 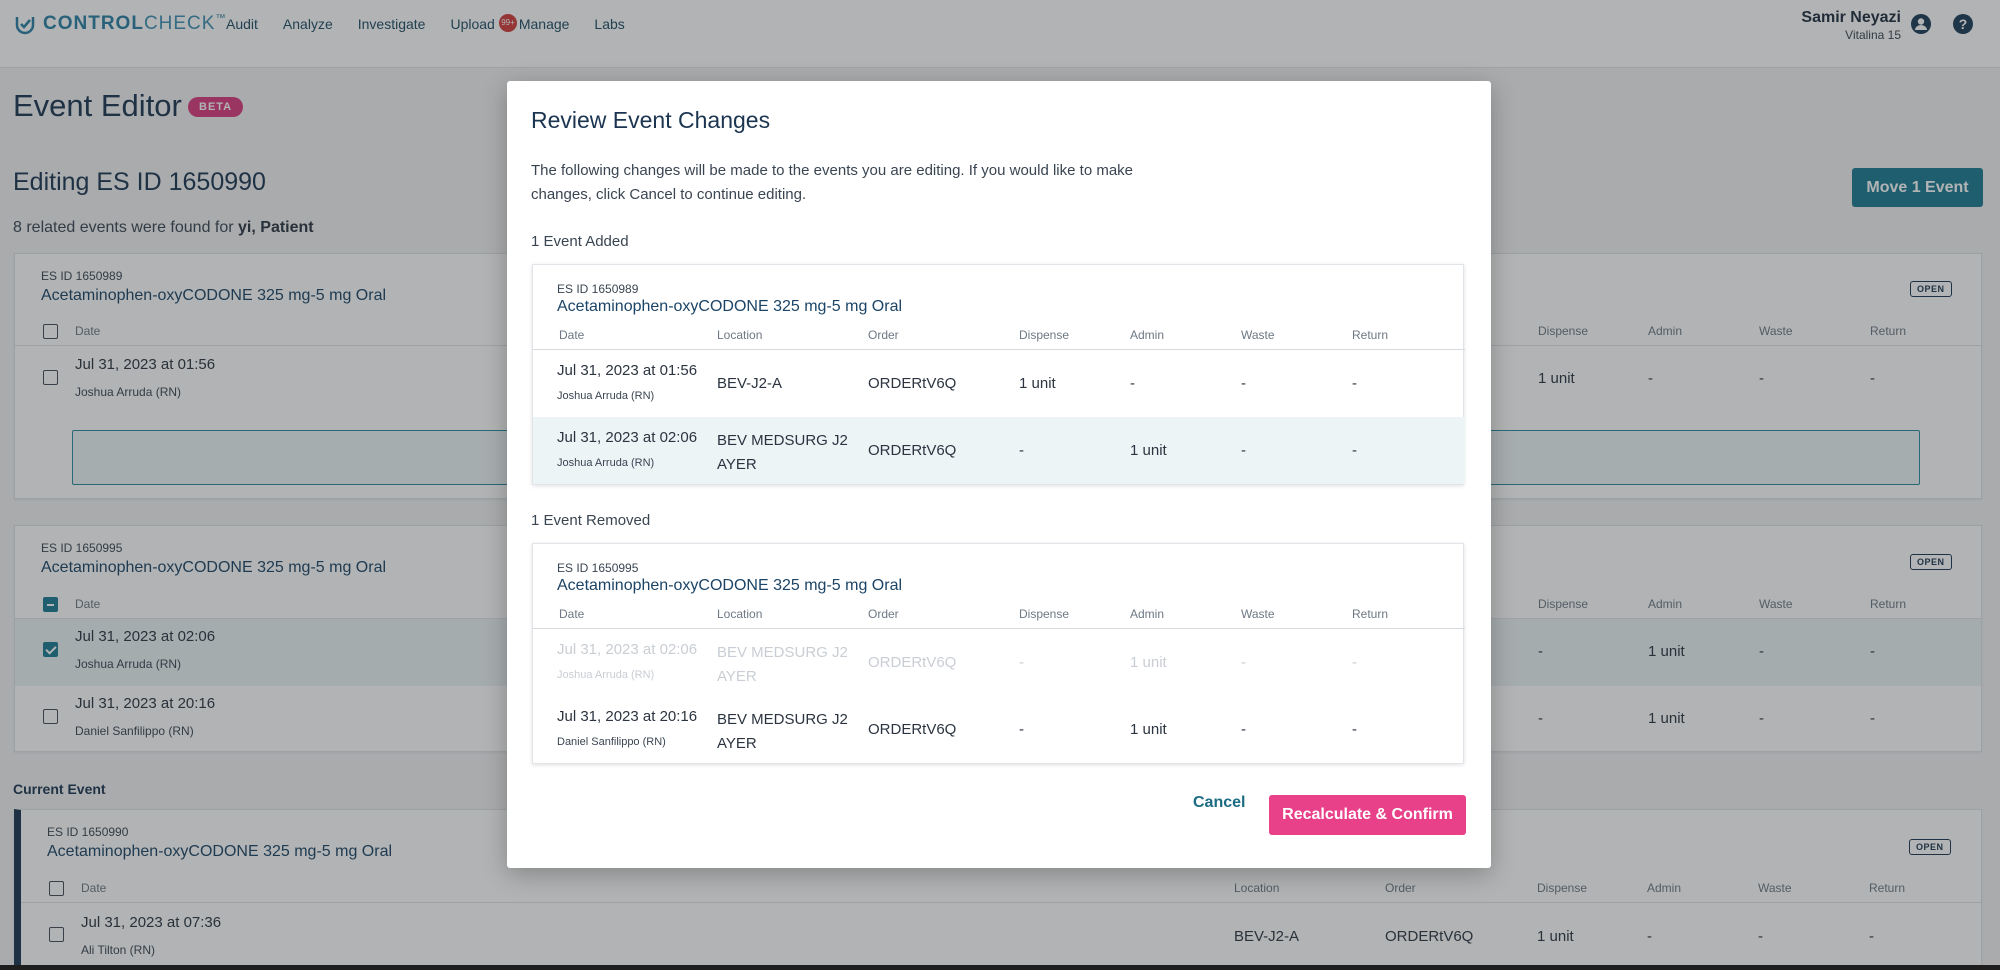 I want to click on row-dispense: 1 unit, so click(x=1037, y=383).